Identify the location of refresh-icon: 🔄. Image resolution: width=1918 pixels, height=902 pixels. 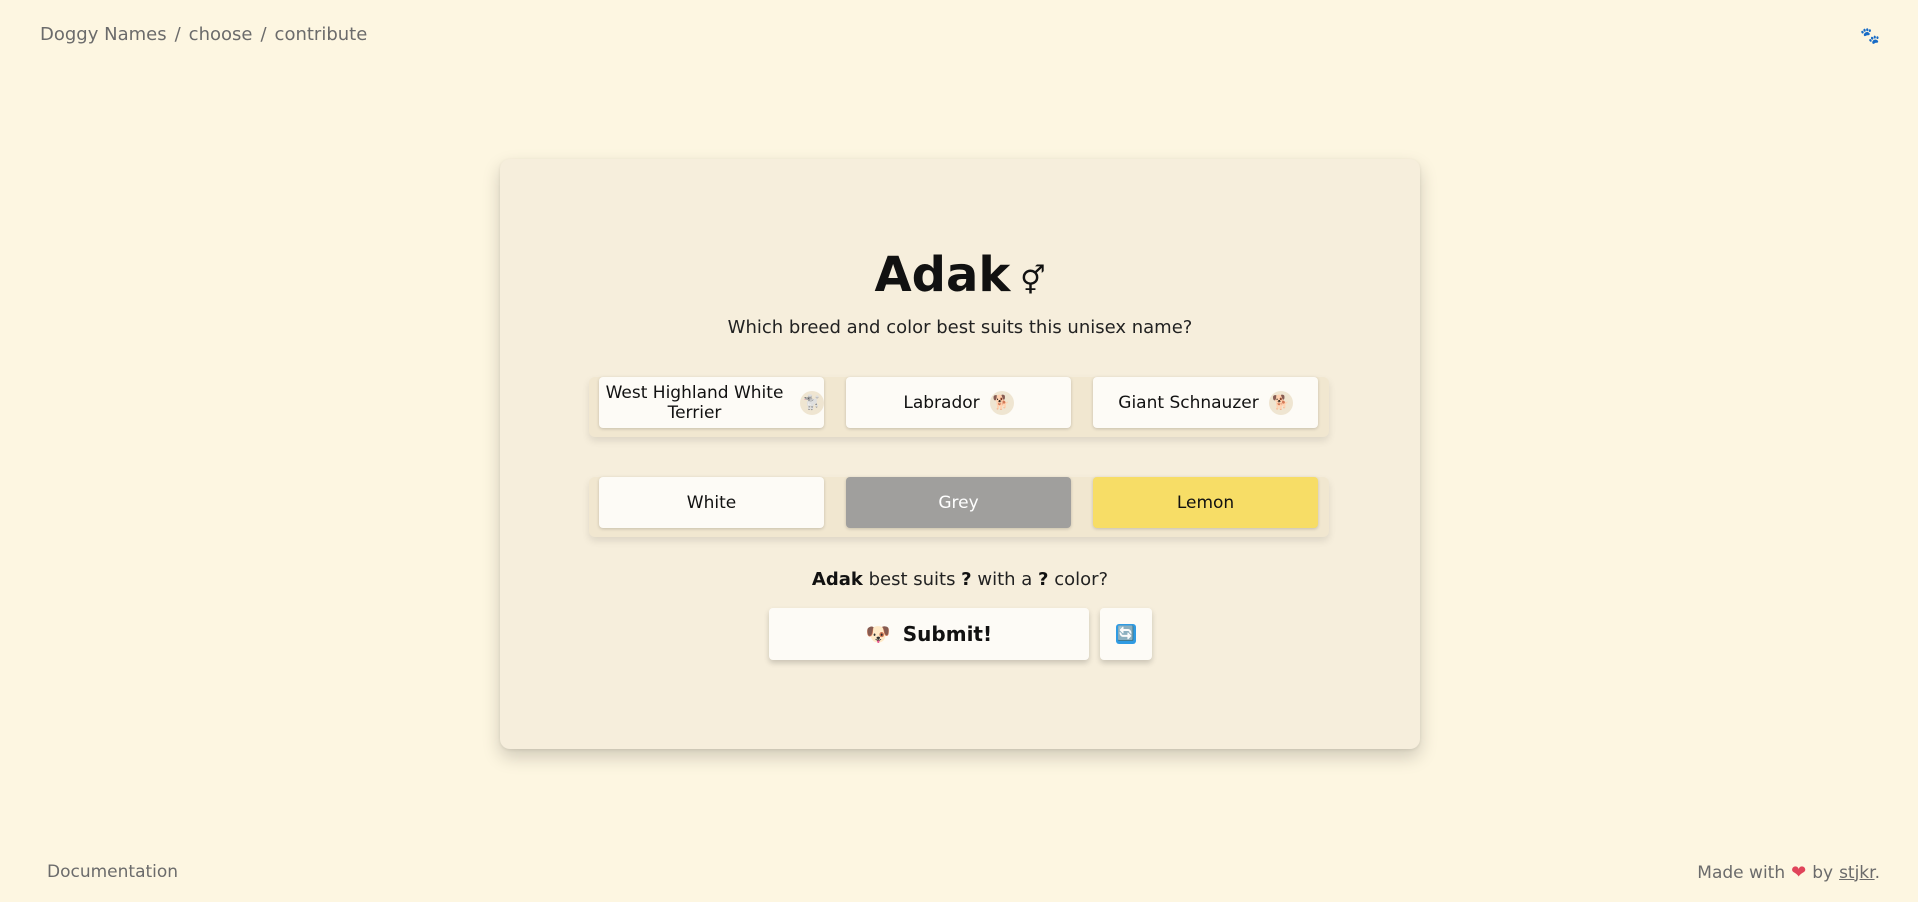
(1126, 634).